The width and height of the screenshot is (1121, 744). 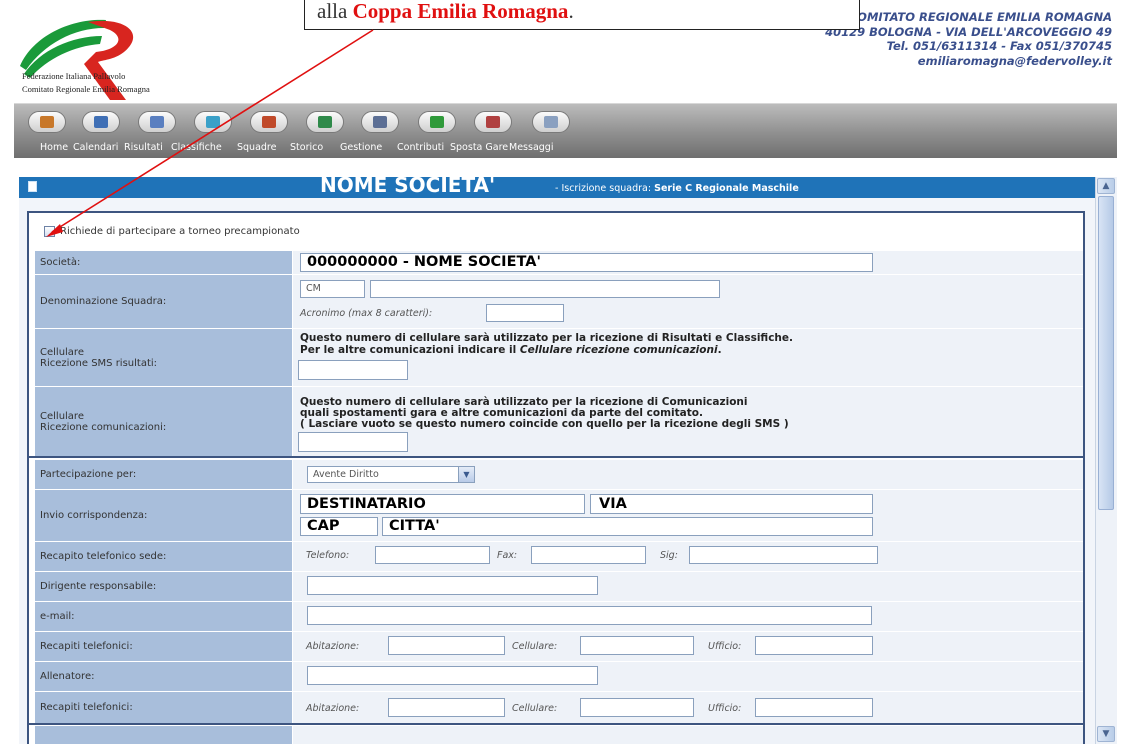 I want to click on label-recapiti-1: Recapiti telefonici:, so click(x=163, y=646).